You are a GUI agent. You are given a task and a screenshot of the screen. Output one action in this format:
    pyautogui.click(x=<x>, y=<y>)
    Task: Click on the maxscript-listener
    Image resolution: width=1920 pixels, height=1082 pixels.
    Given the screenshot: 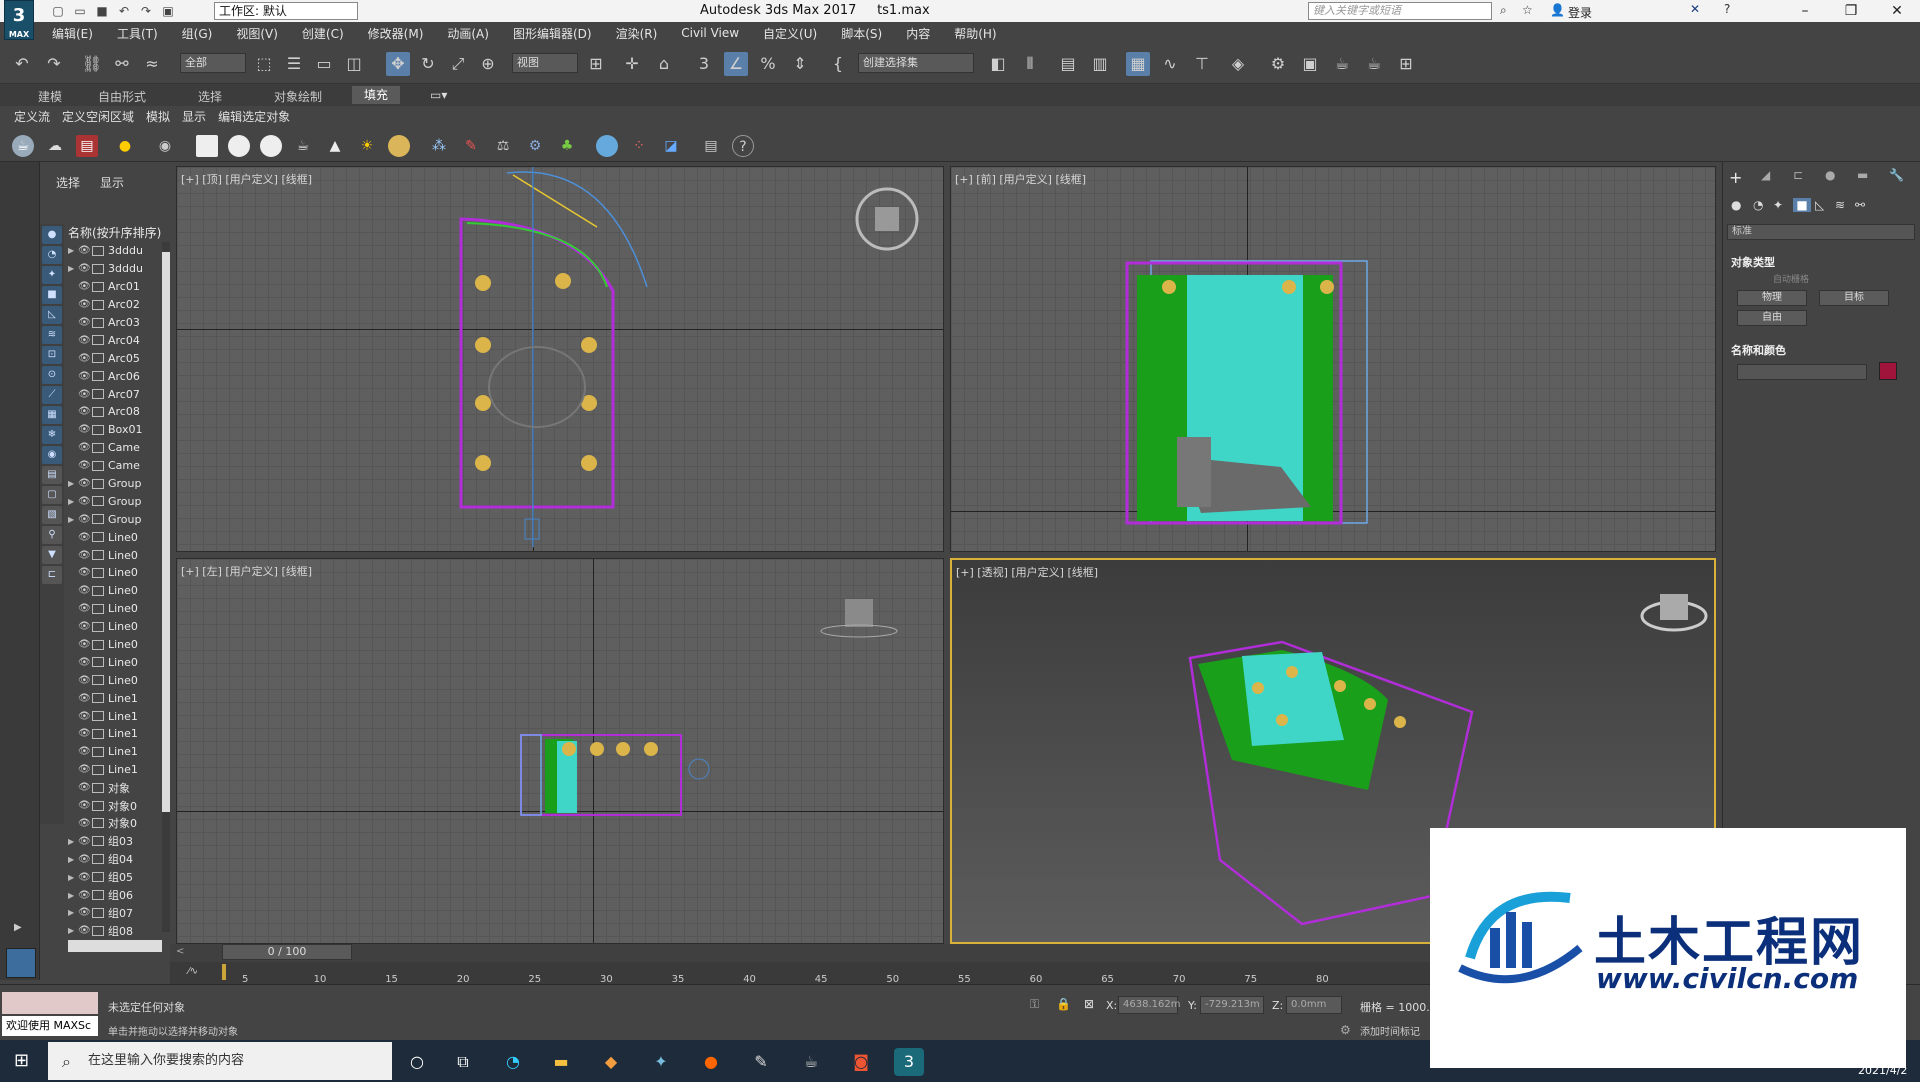 What is the action you would take?
    pyautogui.click(x=50, y=1003)
    